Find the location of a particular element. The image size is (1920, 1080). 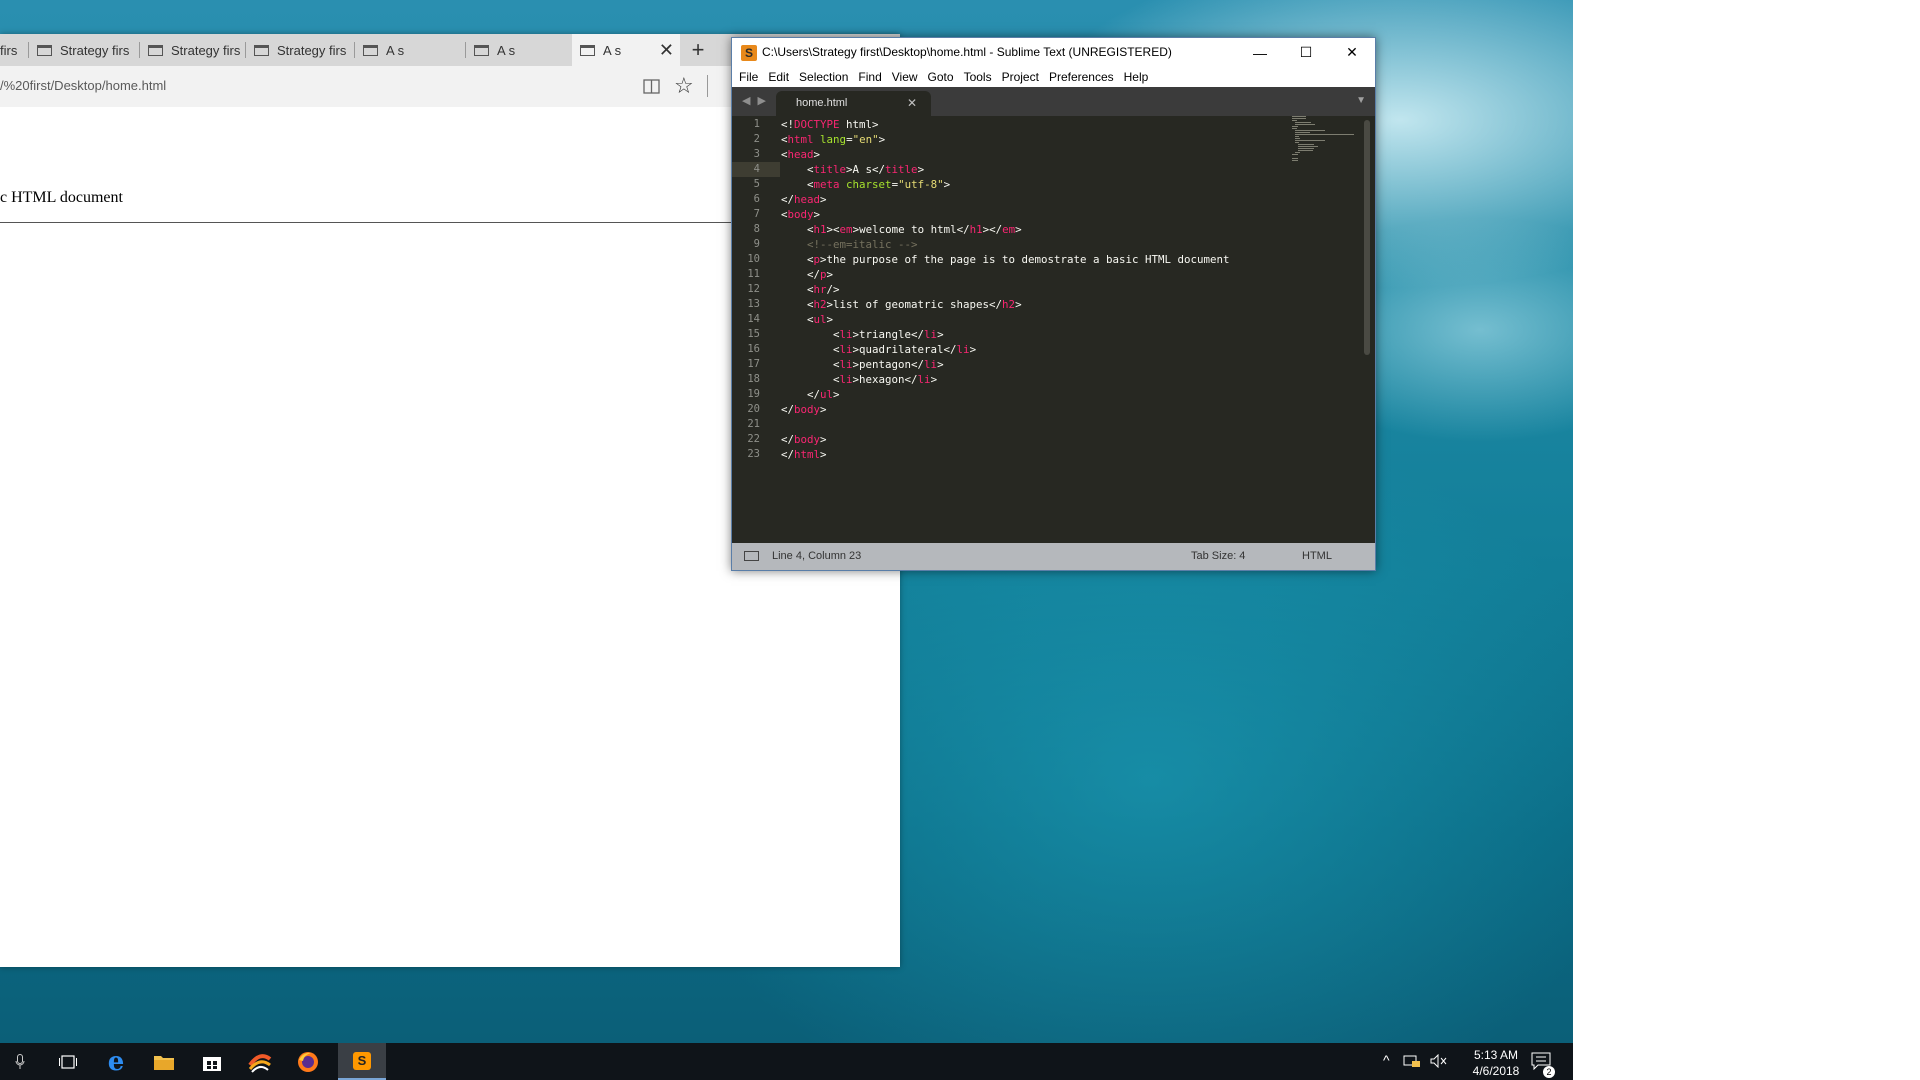

favorite-star-icon: ☆ is located at coordinates (684, 86).